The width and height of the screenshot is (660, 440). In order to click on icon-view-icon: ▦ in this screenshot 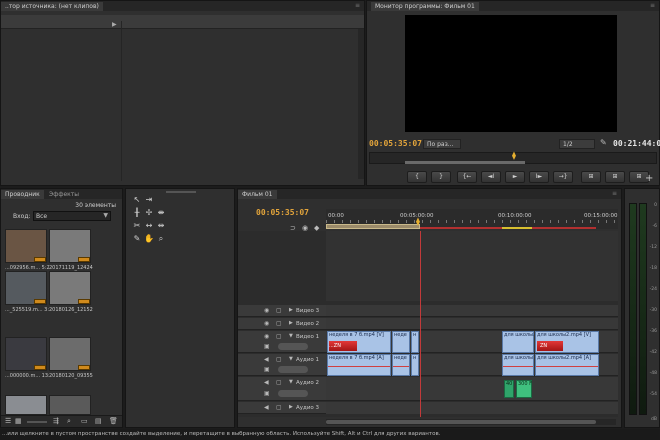, I will do `click(18, 421)`.